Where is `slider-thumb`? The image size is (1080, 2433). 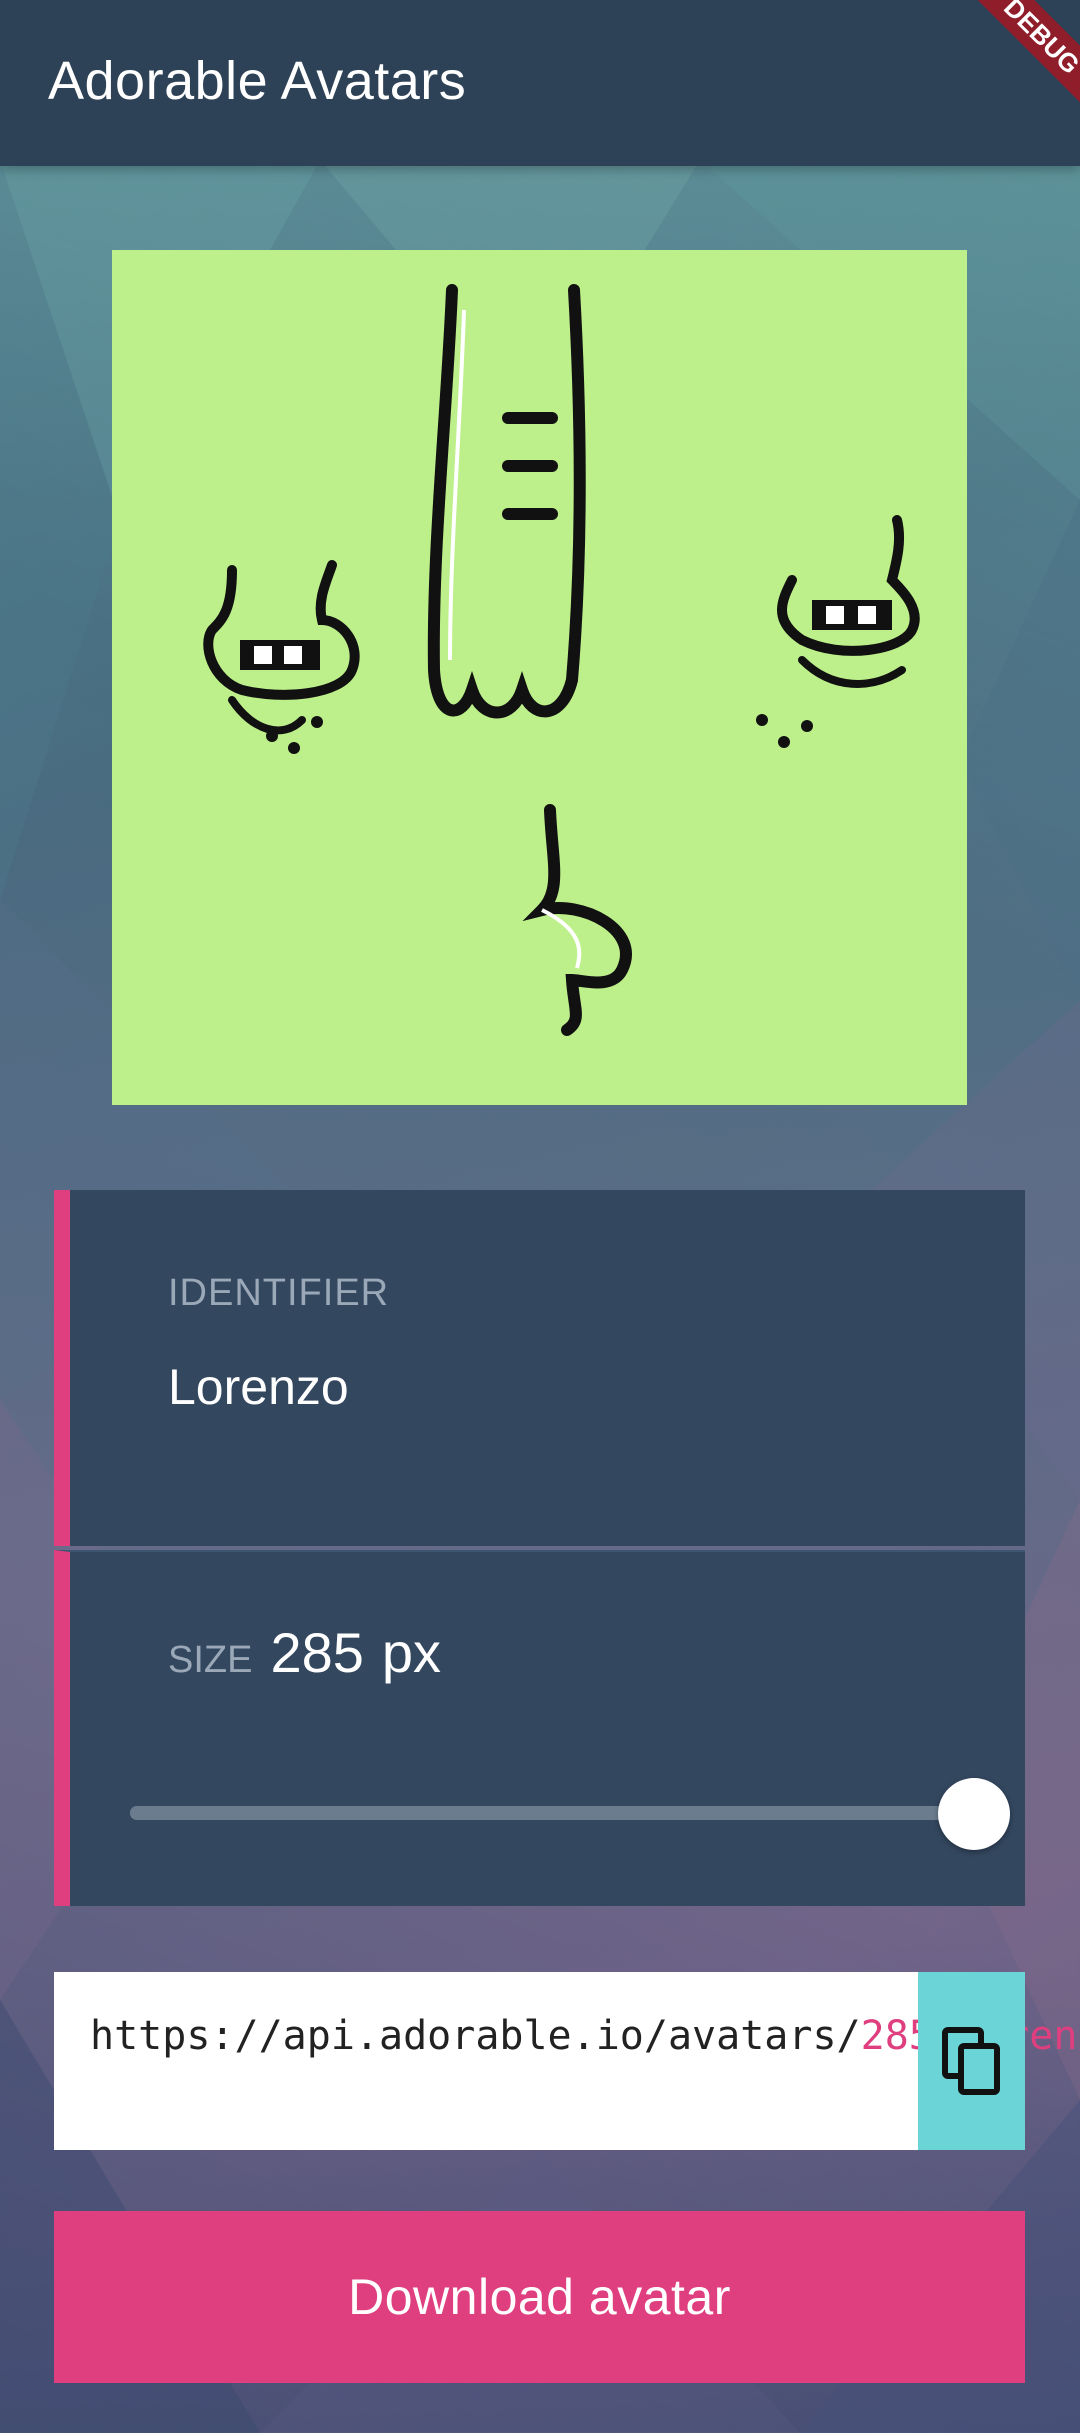
slider-thumb is located at coordinates (974, 1814).